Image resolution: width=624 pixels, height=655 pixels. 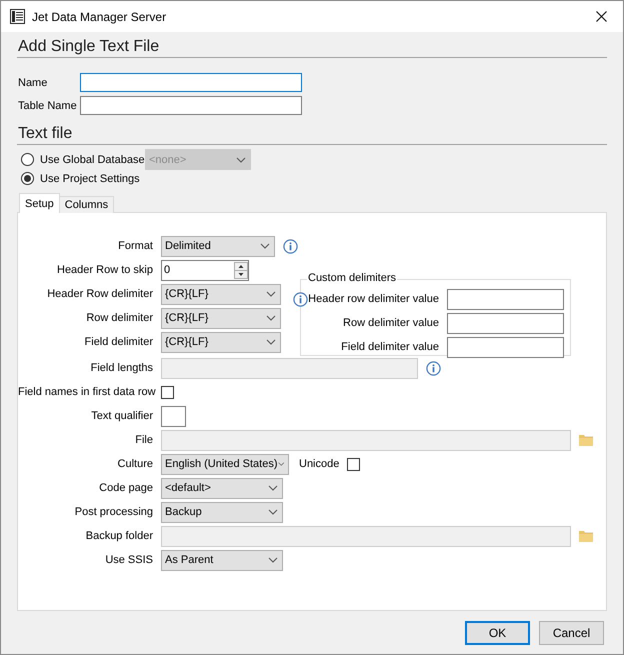 What do you see at coordinates (205, 270) in the screenshot?
I see `number-spinner: 0` at bounding box center [205, 270].